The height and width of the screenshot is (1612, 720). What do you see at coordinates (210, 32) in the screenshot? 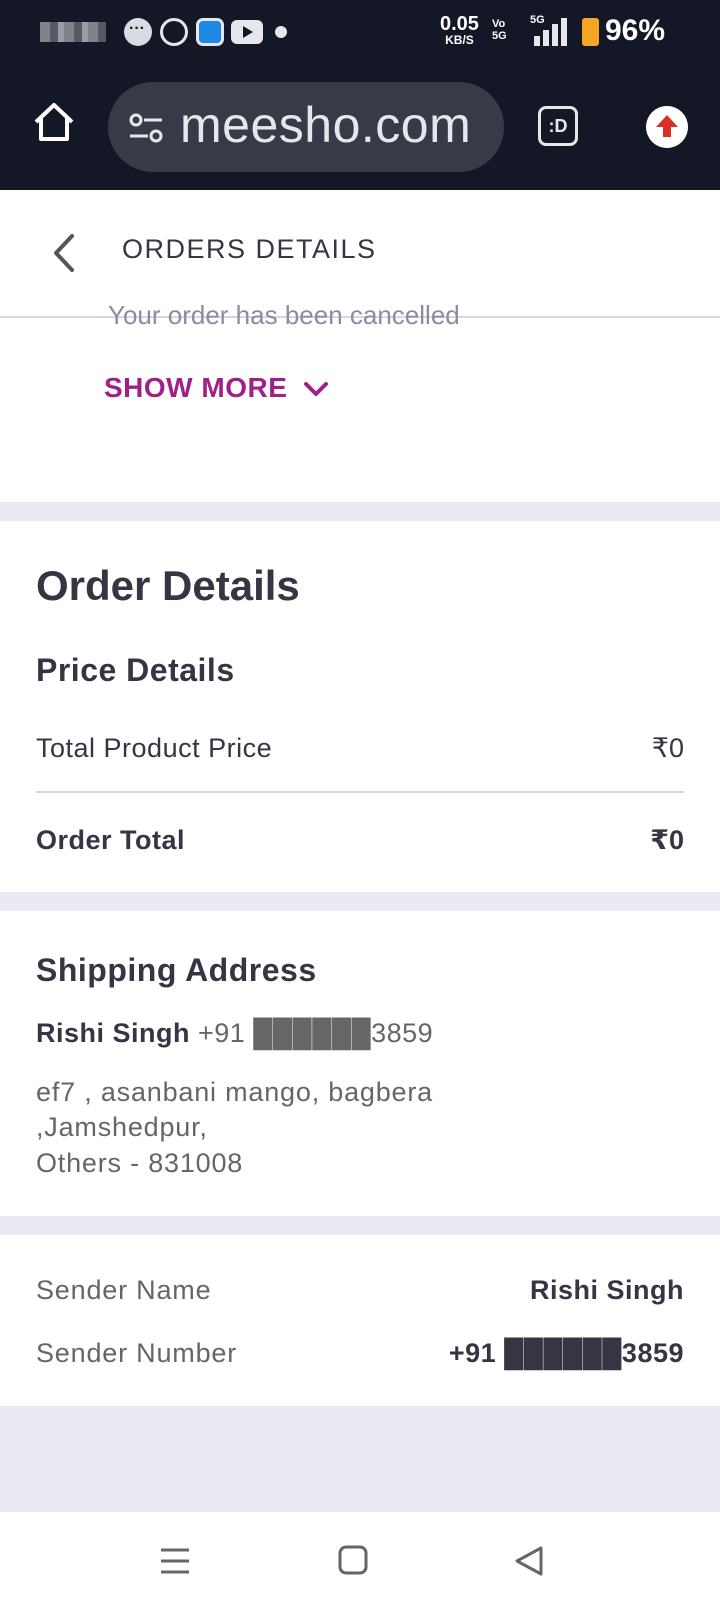
I see `app-notification-icon` at bounding box center [210, 32].